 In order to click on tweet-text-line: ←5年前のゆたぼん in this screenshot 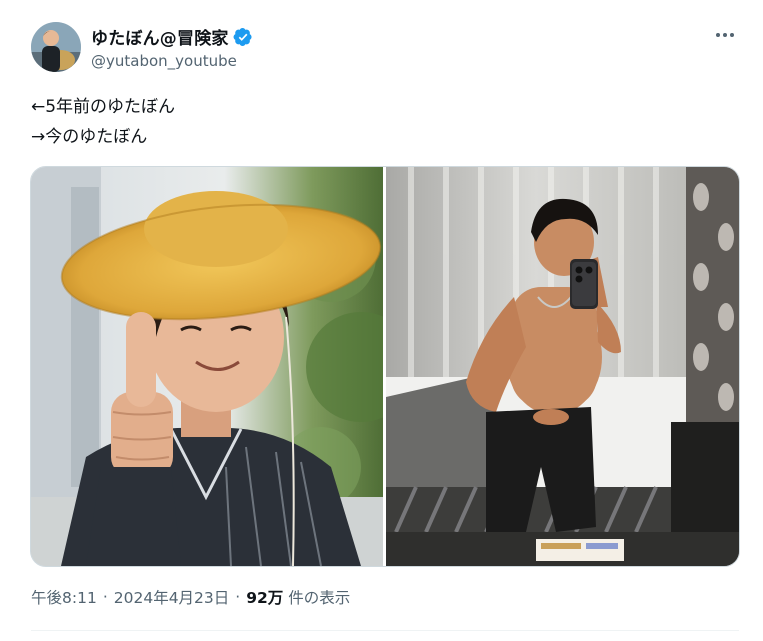, I will do `click(103, 107)`.